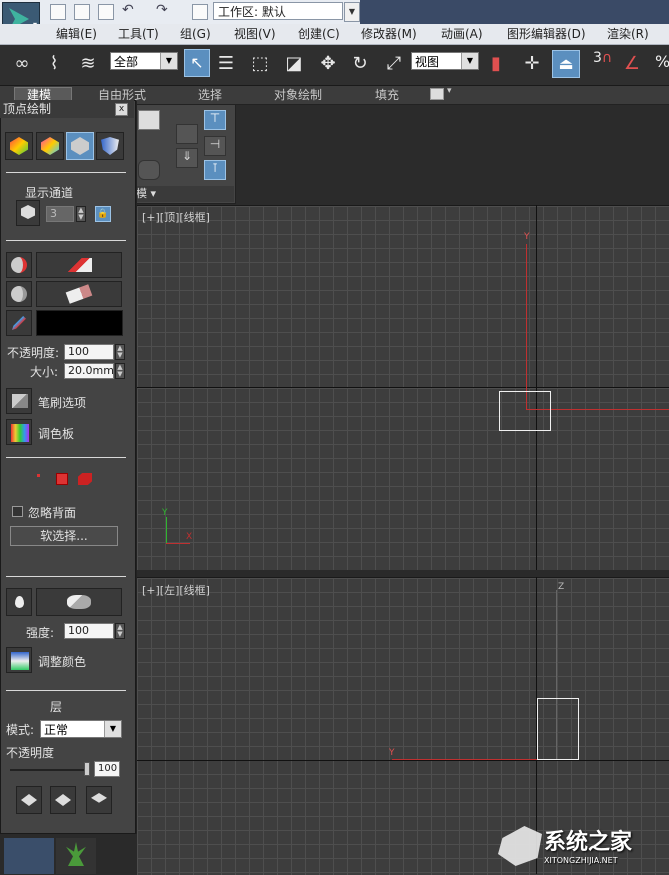  Describe the element at coordinates (82, 12) in the screenshot. I see `open-file-icon` at that location.